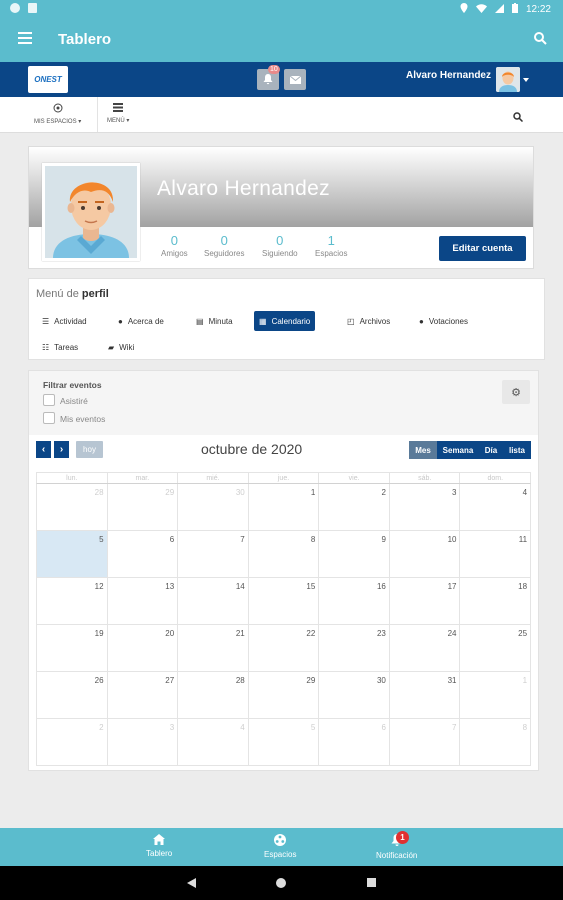 The height and width of the screenshot is (900, 563). Describe the element at coordinates (72, 478) in the screenshot. I see `weekday-label: lun.` at that location.